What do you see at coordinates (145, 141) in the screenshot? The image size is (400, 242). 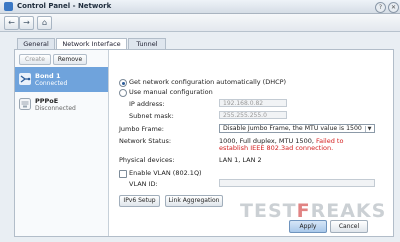 I see `network-status-label: Network Status:` at bounding box center [145, 141].